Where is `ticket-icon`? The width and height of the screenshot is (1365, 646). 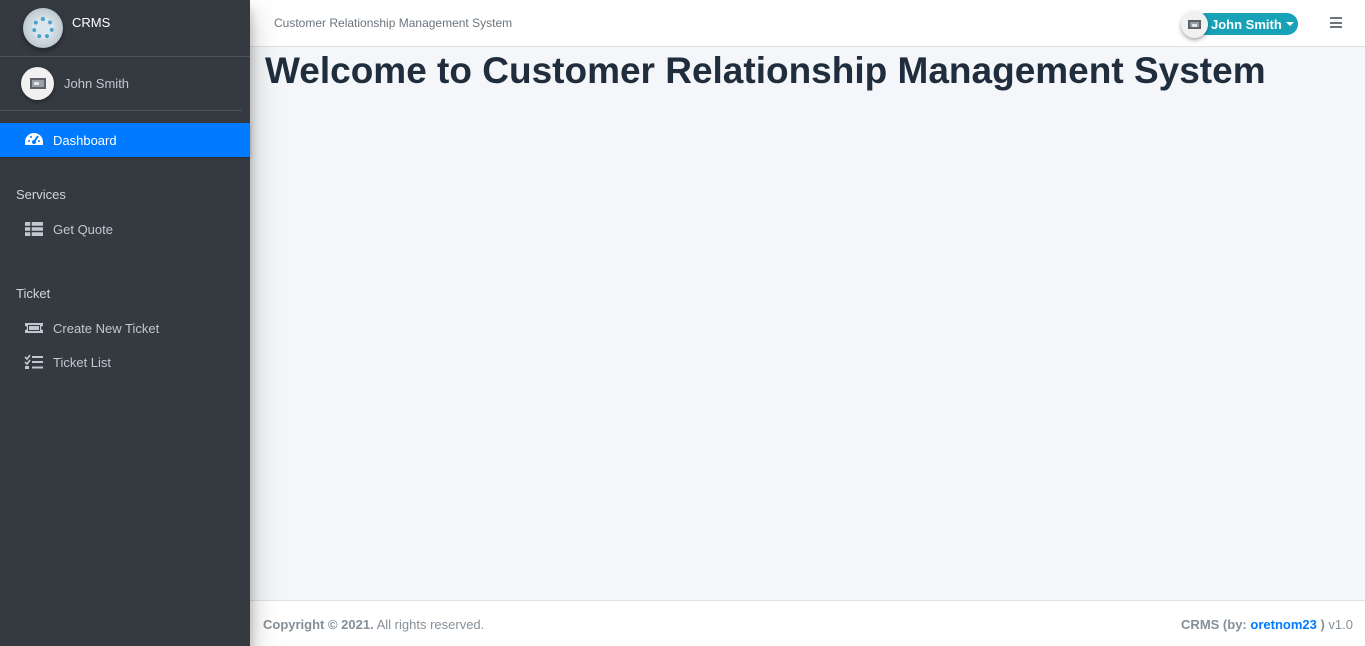
ticket-icon is located at coordinates (34, 328).